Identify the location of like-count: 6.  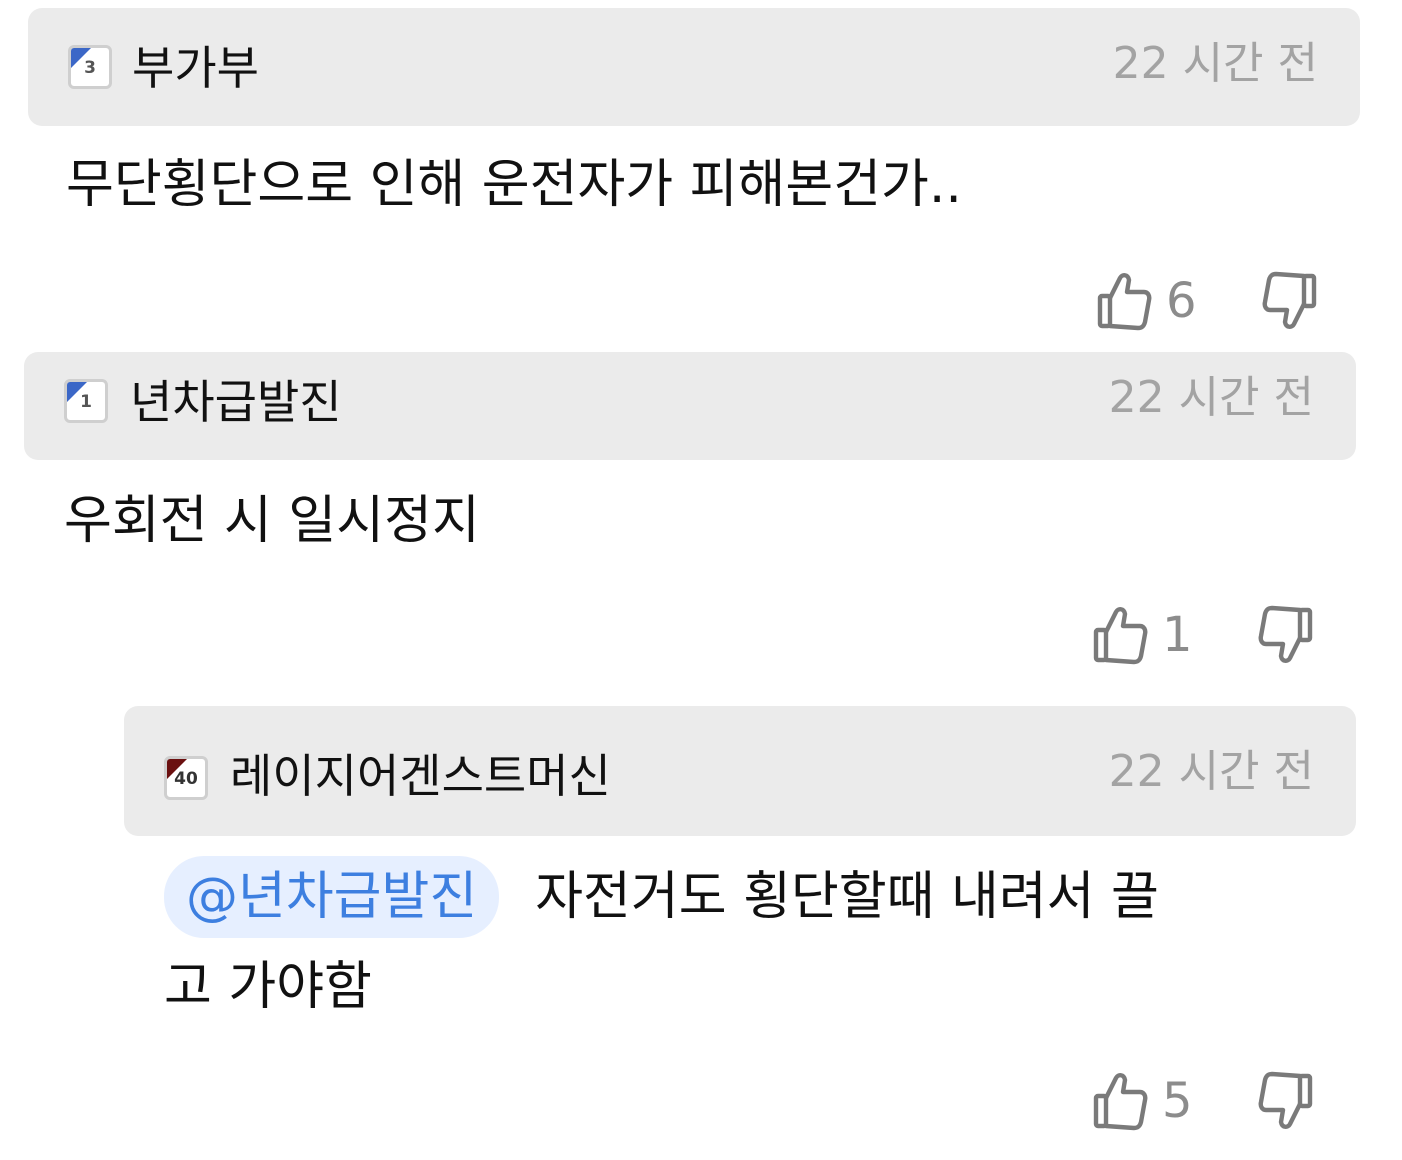
(1181, 301).